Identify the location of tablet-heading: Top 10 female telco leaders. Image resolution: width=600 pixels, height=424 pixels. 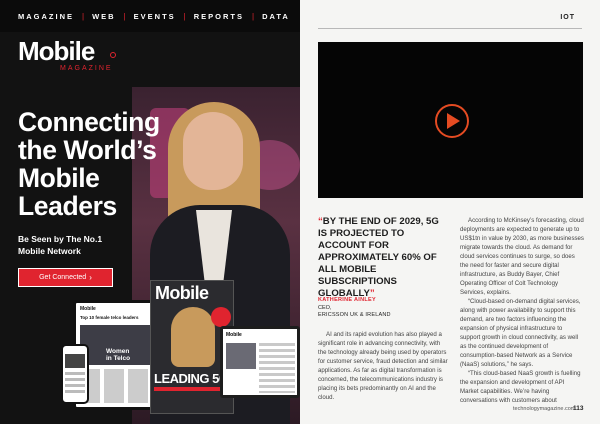
(109, 317).